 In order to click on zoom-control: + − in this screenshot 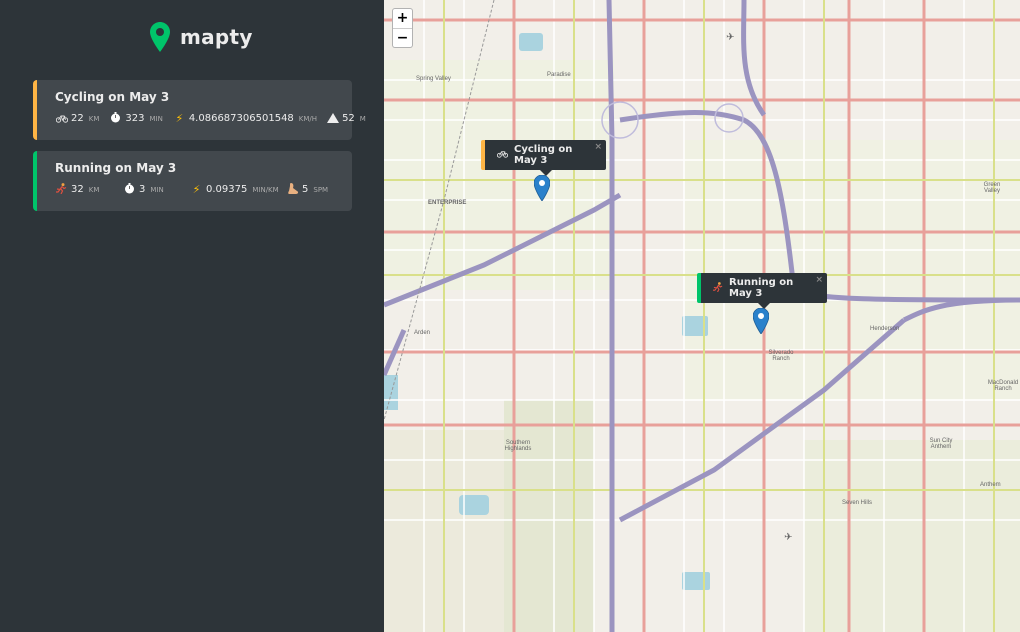, I will do `click(402, 28)`.